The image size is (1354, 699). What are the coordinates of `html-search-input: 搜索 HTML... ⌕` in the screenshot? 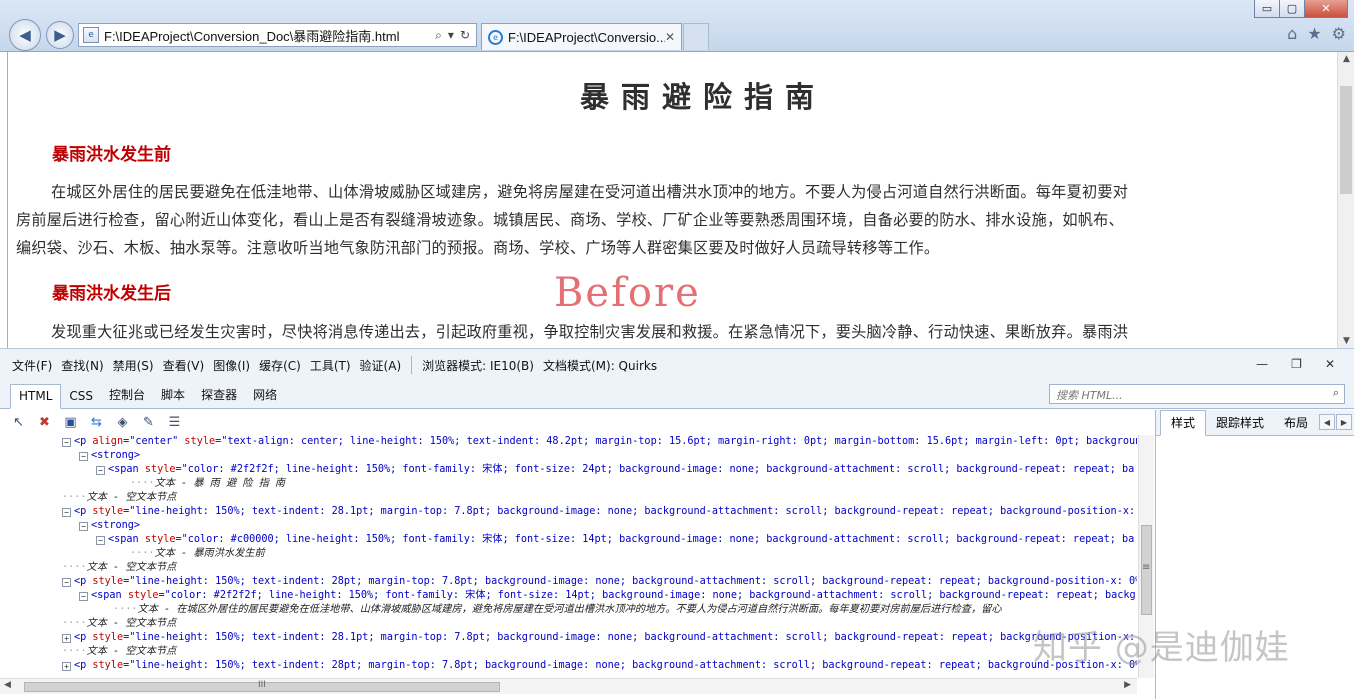 It's located at (1197, 394).